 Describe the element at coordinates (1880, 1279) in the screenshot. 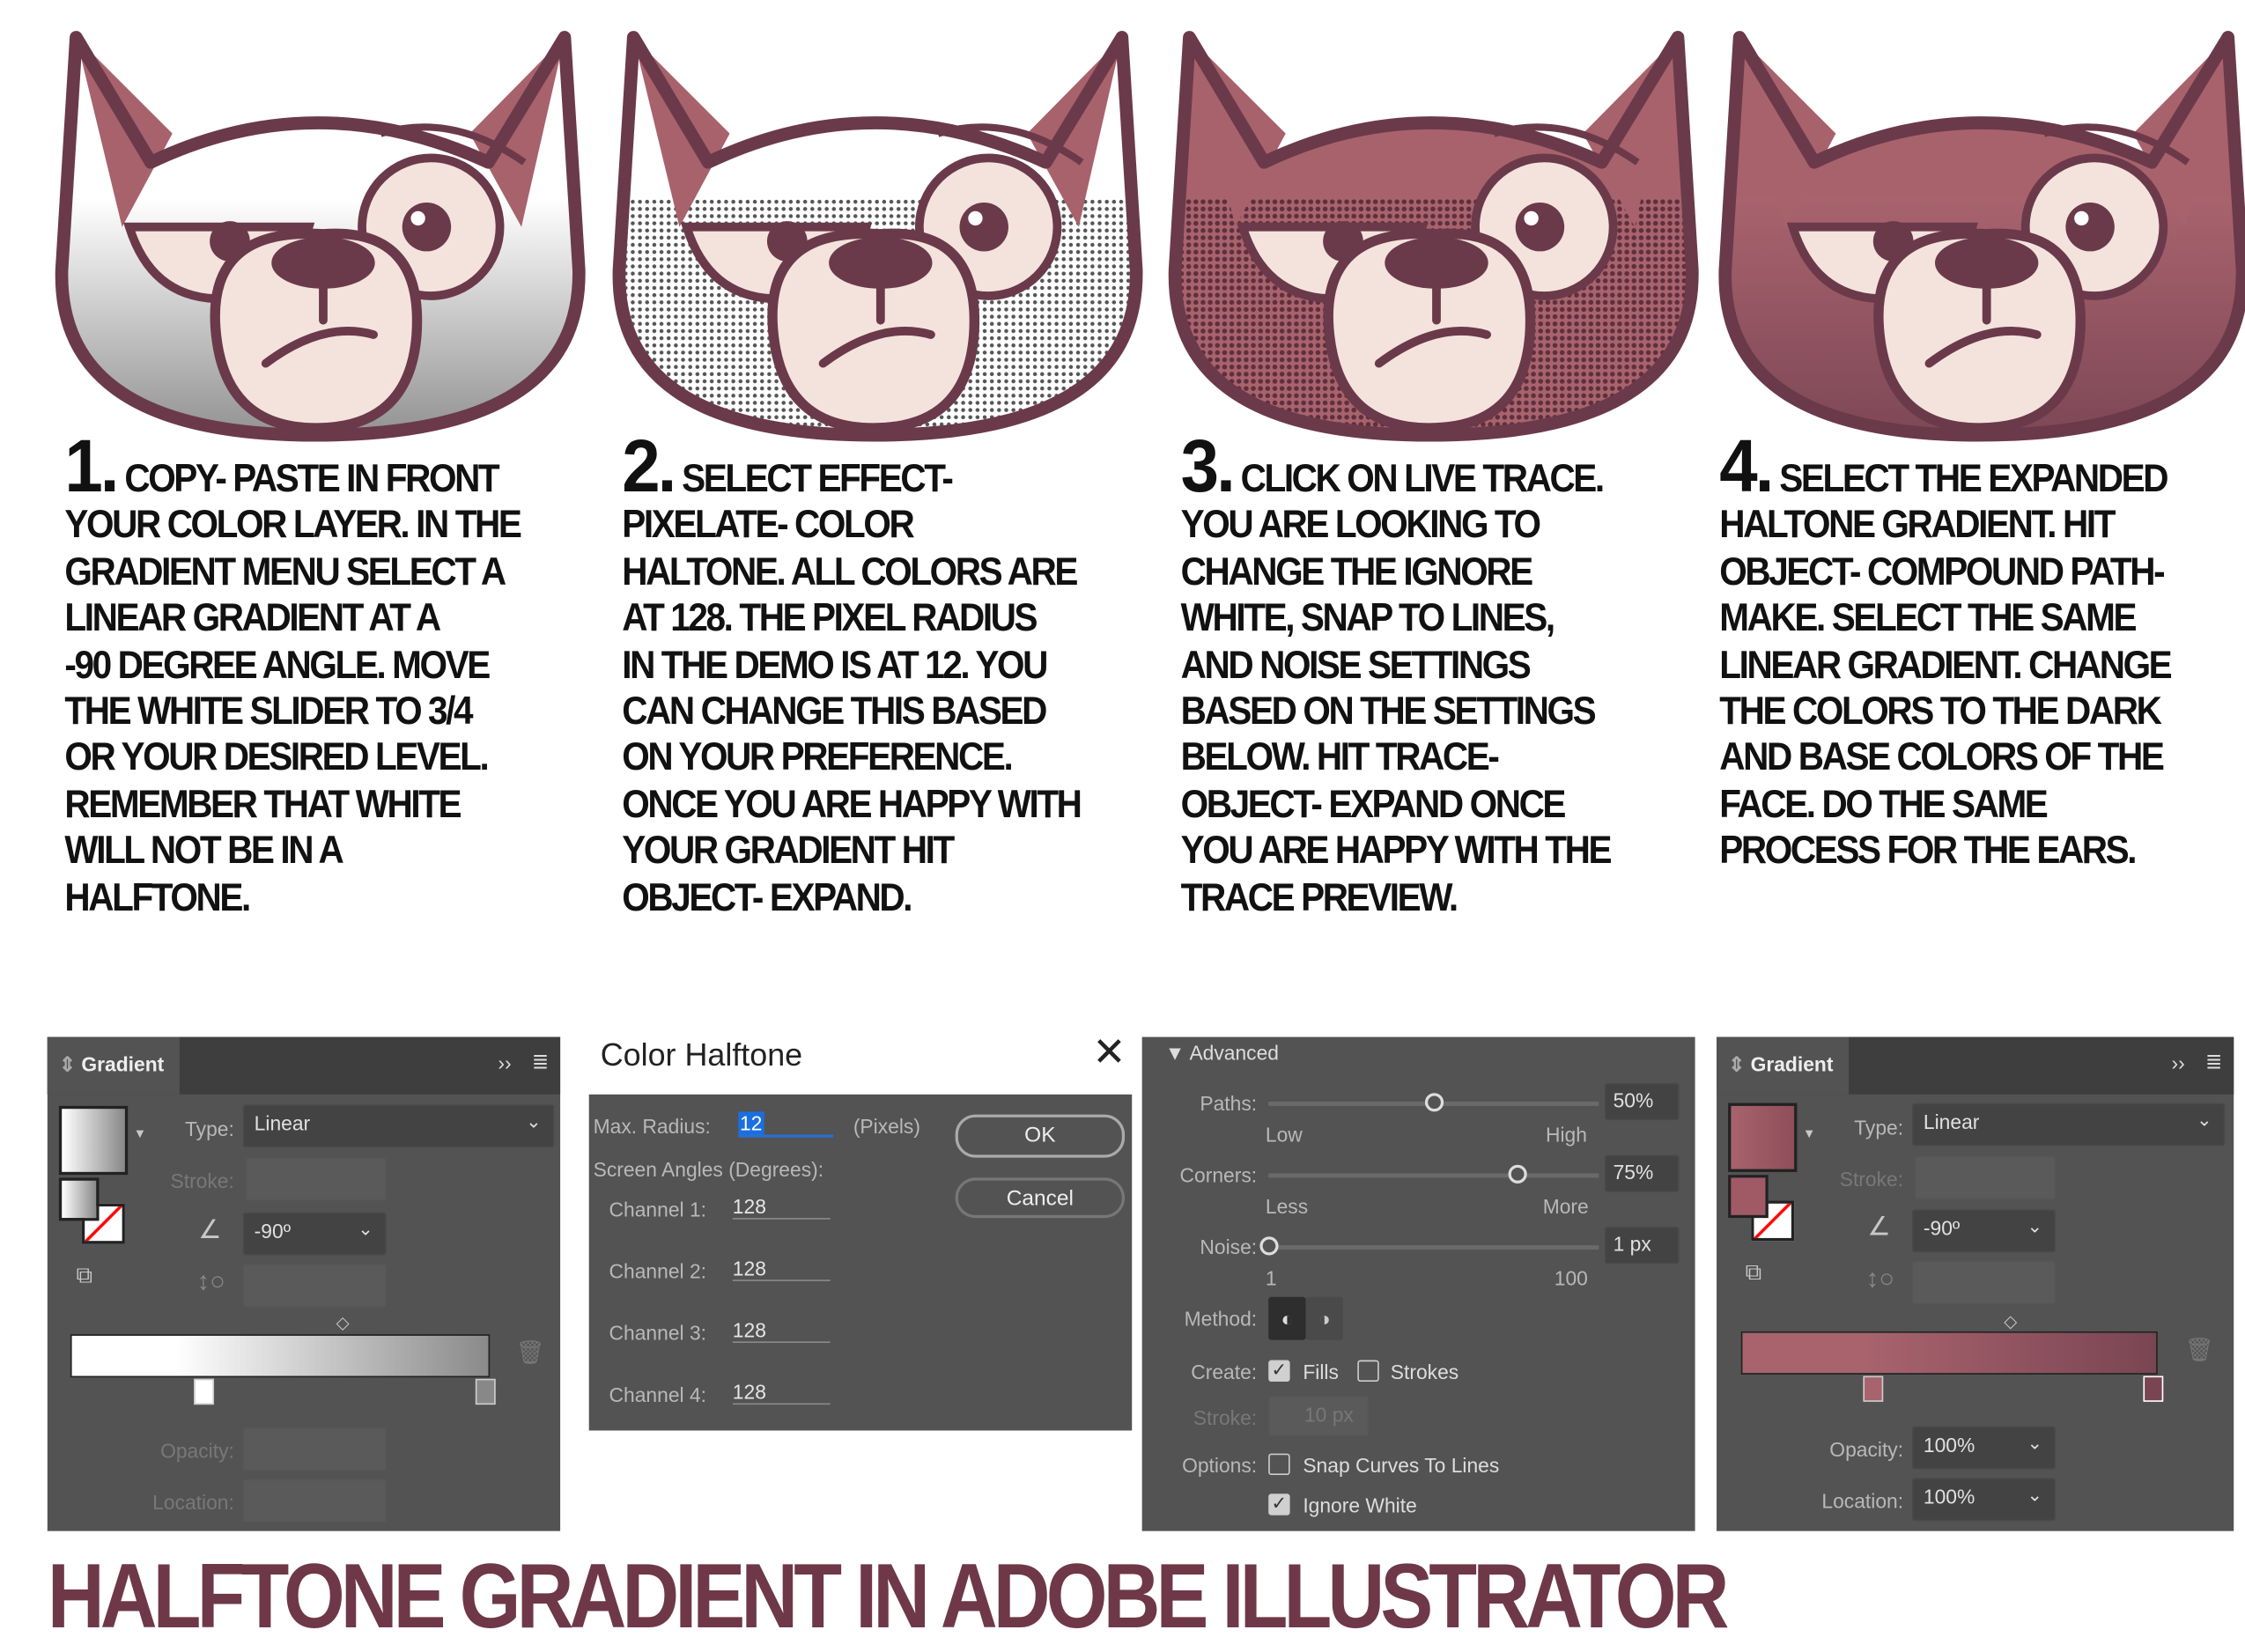

I see `aspect-ratio-icon: ↕○` at that location.